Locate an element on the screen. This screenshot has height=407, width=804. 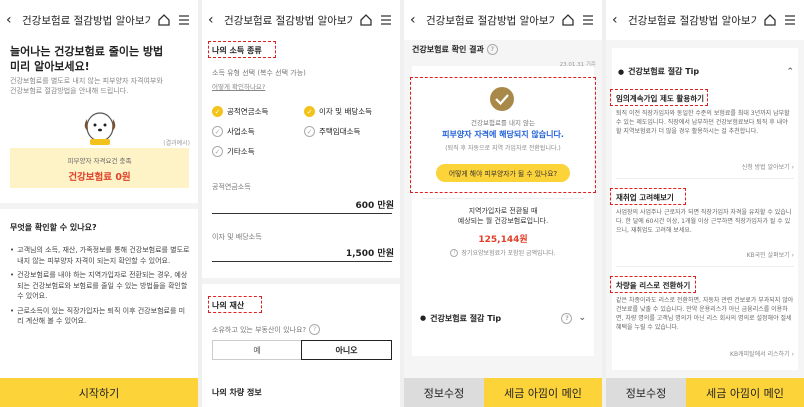
pension-value-input: 600 만원 is located at coordinates (375, 204).